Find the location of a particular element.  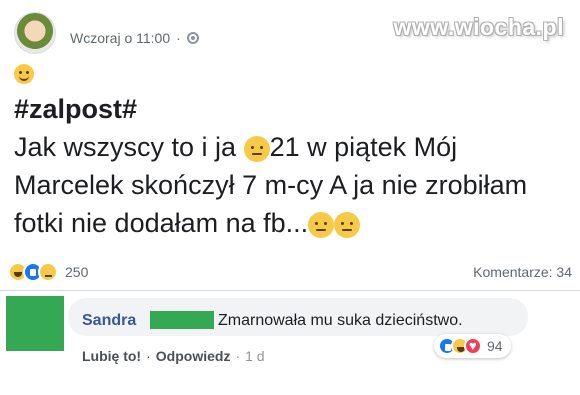

post-line-1: Jak wszyscy to i ja 21 w piątek Mój is located at coordinates (236, 147).